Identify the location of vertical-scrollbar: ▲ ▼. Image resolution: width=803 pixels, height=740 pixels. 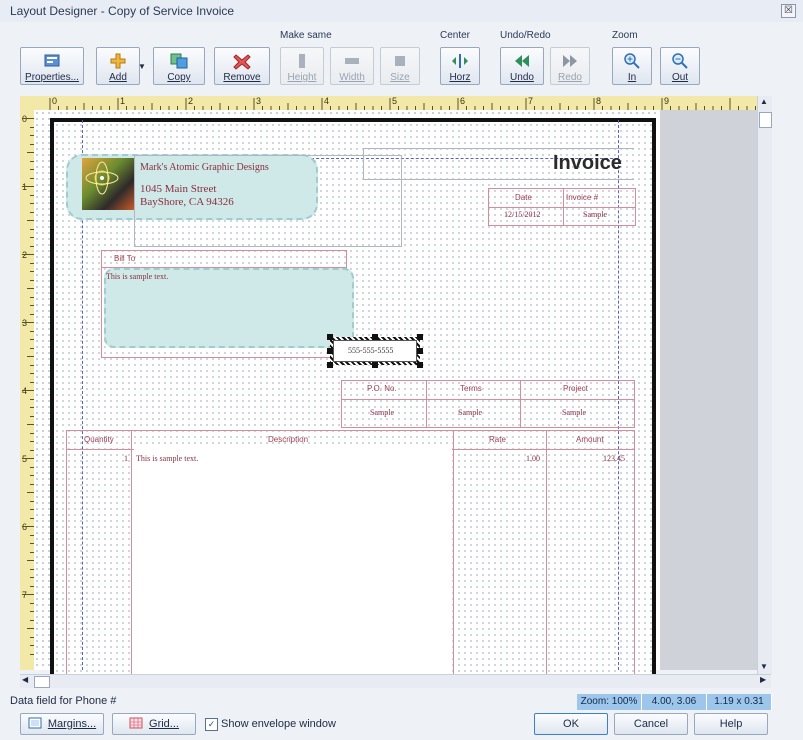
(764, 385).